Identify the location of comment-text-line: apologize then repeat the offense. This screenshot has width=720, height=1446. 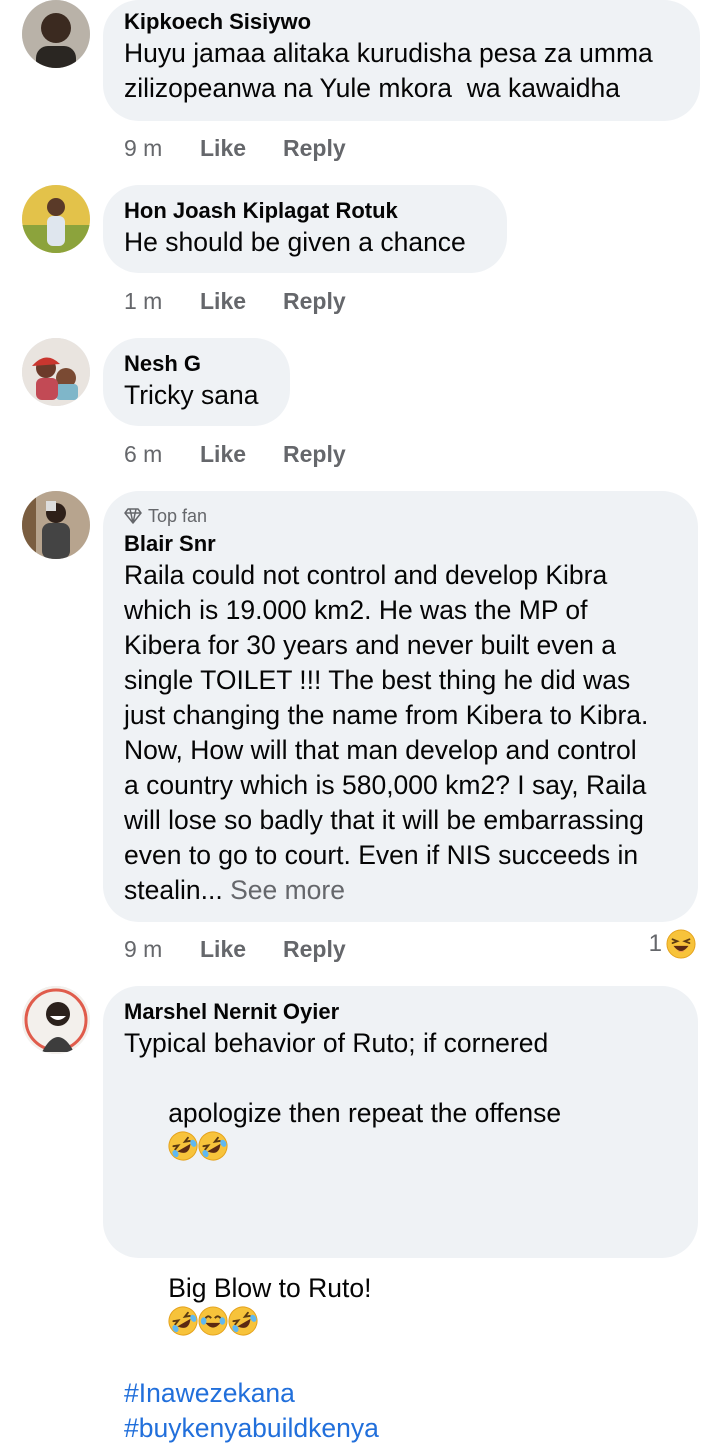
(400, 1131).